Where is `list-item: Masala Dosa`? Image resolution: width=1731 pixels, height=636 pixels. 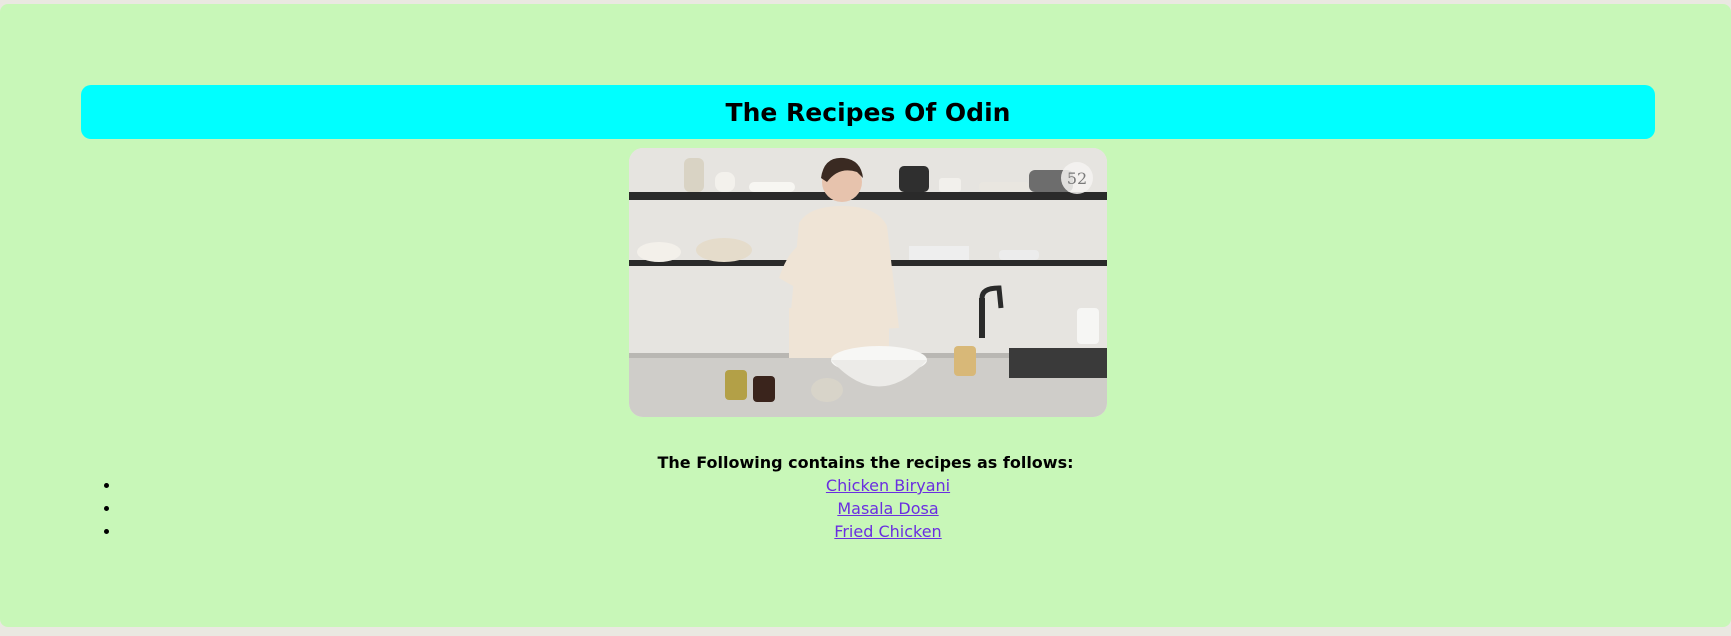 list-item: Masala Dosa is located at coordinates (888, 508).